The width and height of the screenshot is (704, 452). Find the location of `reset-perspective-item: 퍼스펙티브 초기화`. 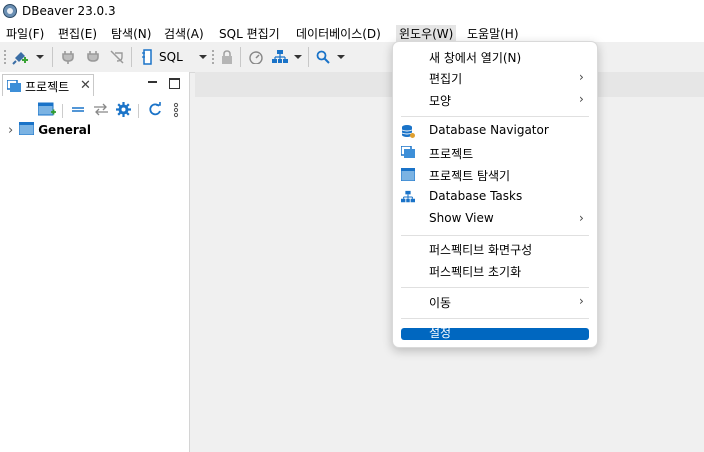

reset-perspective-item: 퍼스펙티브 초기화 is located at coordinates (495, 271).